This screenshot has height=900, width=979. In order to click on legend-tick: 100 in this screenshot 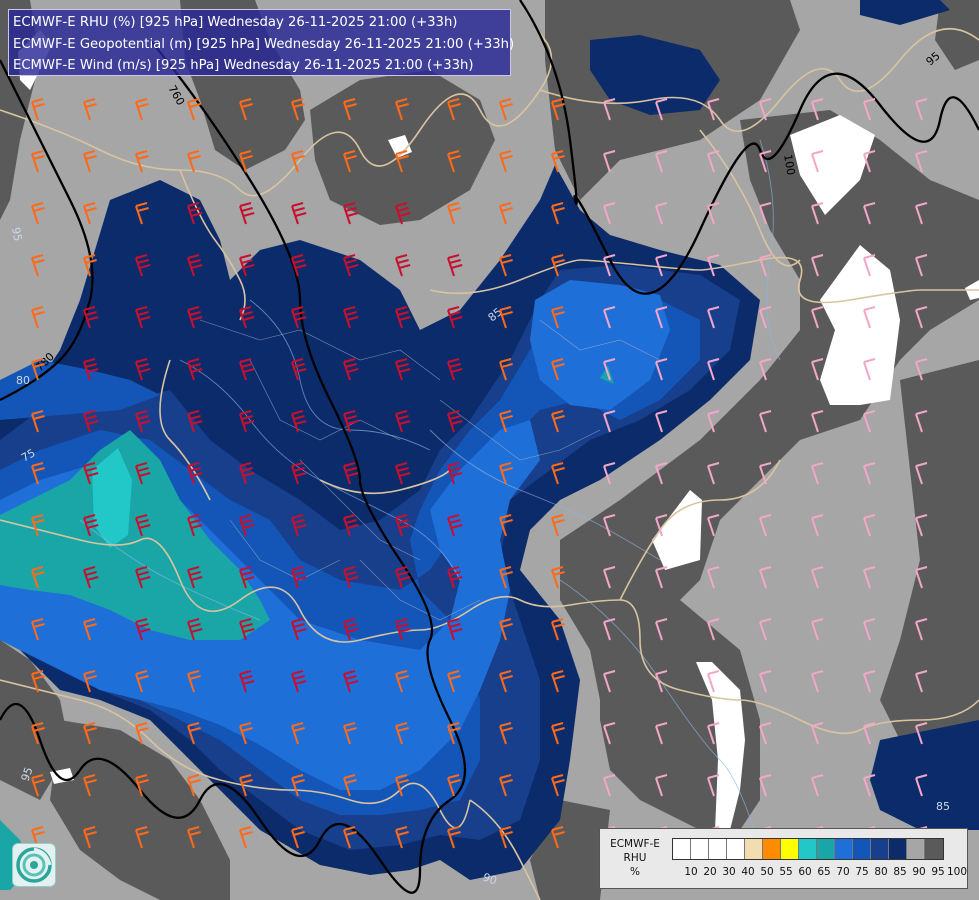, I will do `click(957, 872)`.